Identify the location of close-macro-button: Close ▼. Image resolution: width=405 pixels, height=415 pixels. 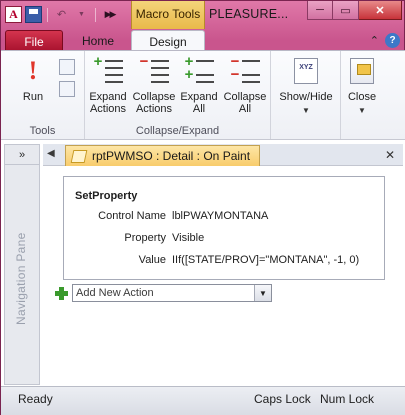
(362, 86).